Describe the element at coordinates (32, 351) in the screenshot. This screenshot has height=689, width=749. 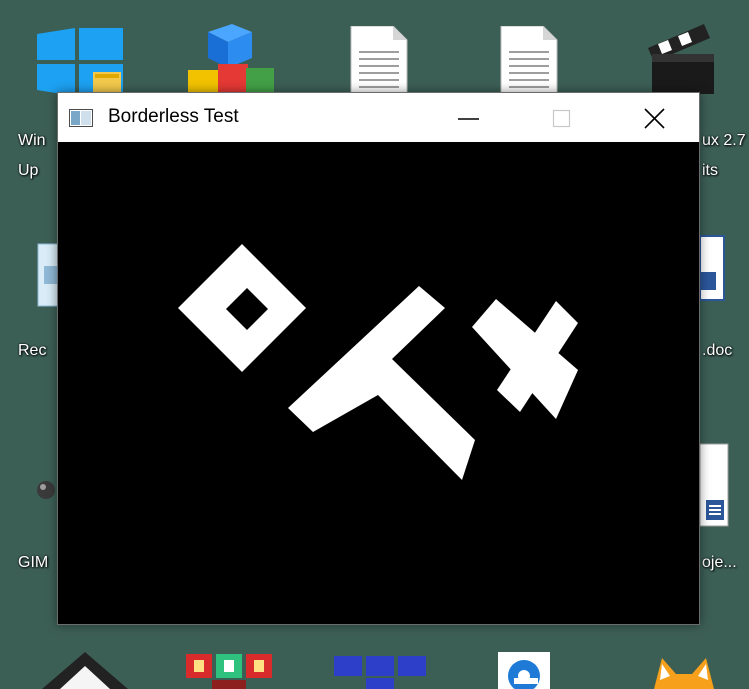
I see `desktop-icon-label: Rec` at that location.